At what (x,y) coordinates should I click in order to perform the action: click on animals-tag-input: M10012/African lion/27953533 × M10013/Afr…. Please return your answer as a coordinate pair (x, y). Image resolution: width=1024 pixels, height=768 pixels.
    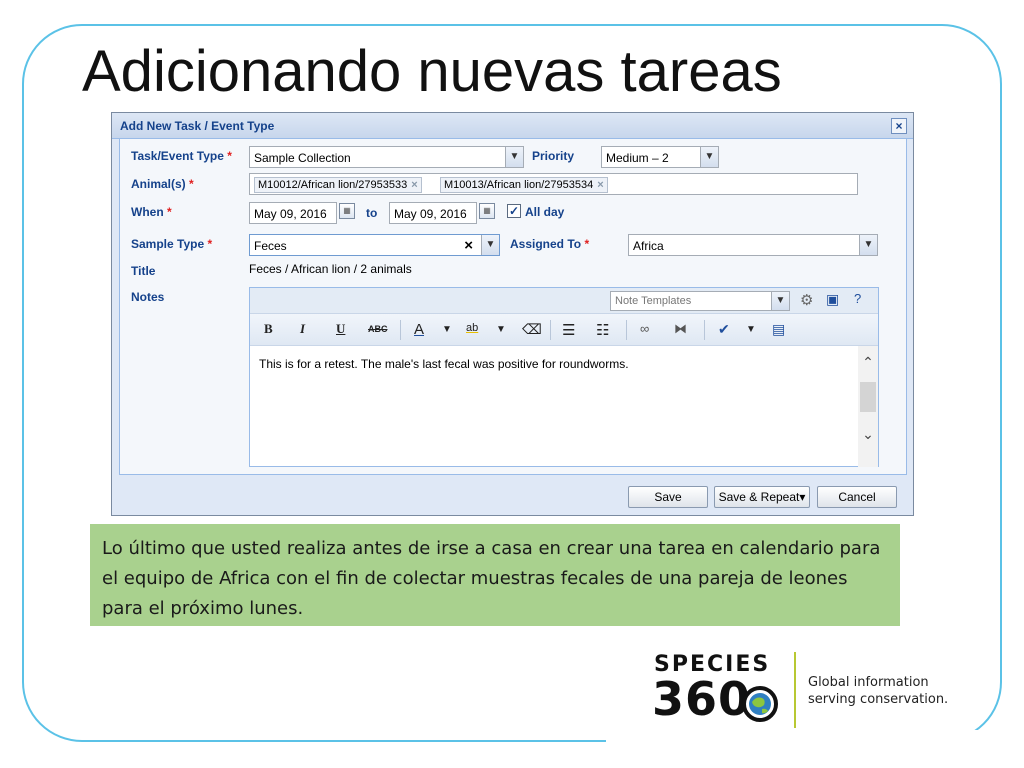
    Looking at the image, I should click on (553, 184).